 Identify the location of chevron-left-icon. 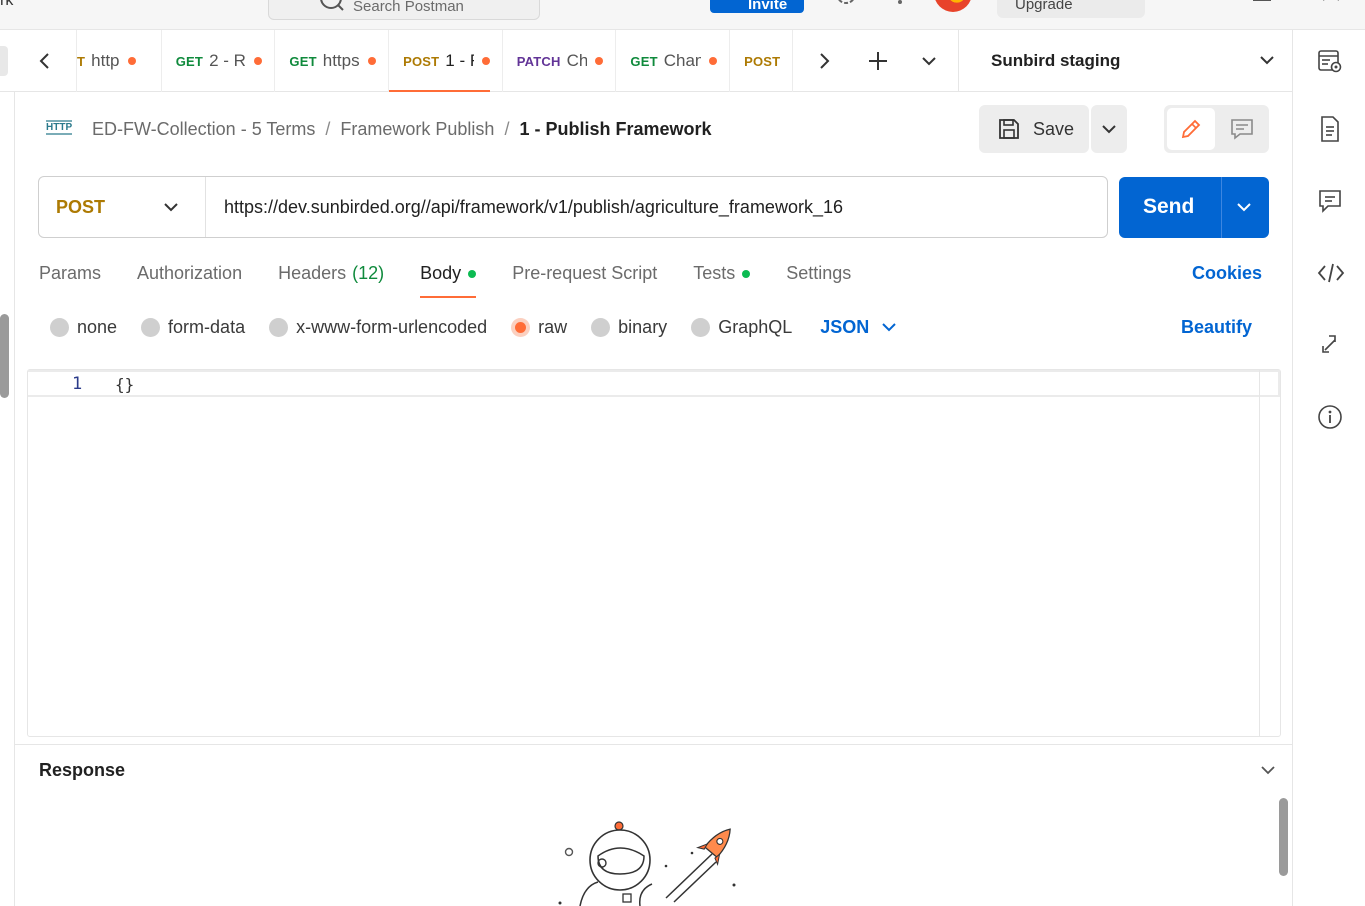
(44, 61).